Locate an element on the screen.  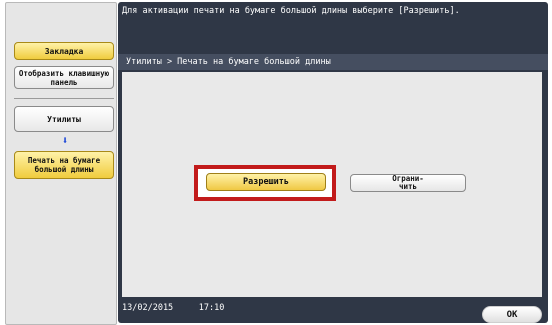
down-arrow-icon: ⬇ is located at coordinates (65, 140).